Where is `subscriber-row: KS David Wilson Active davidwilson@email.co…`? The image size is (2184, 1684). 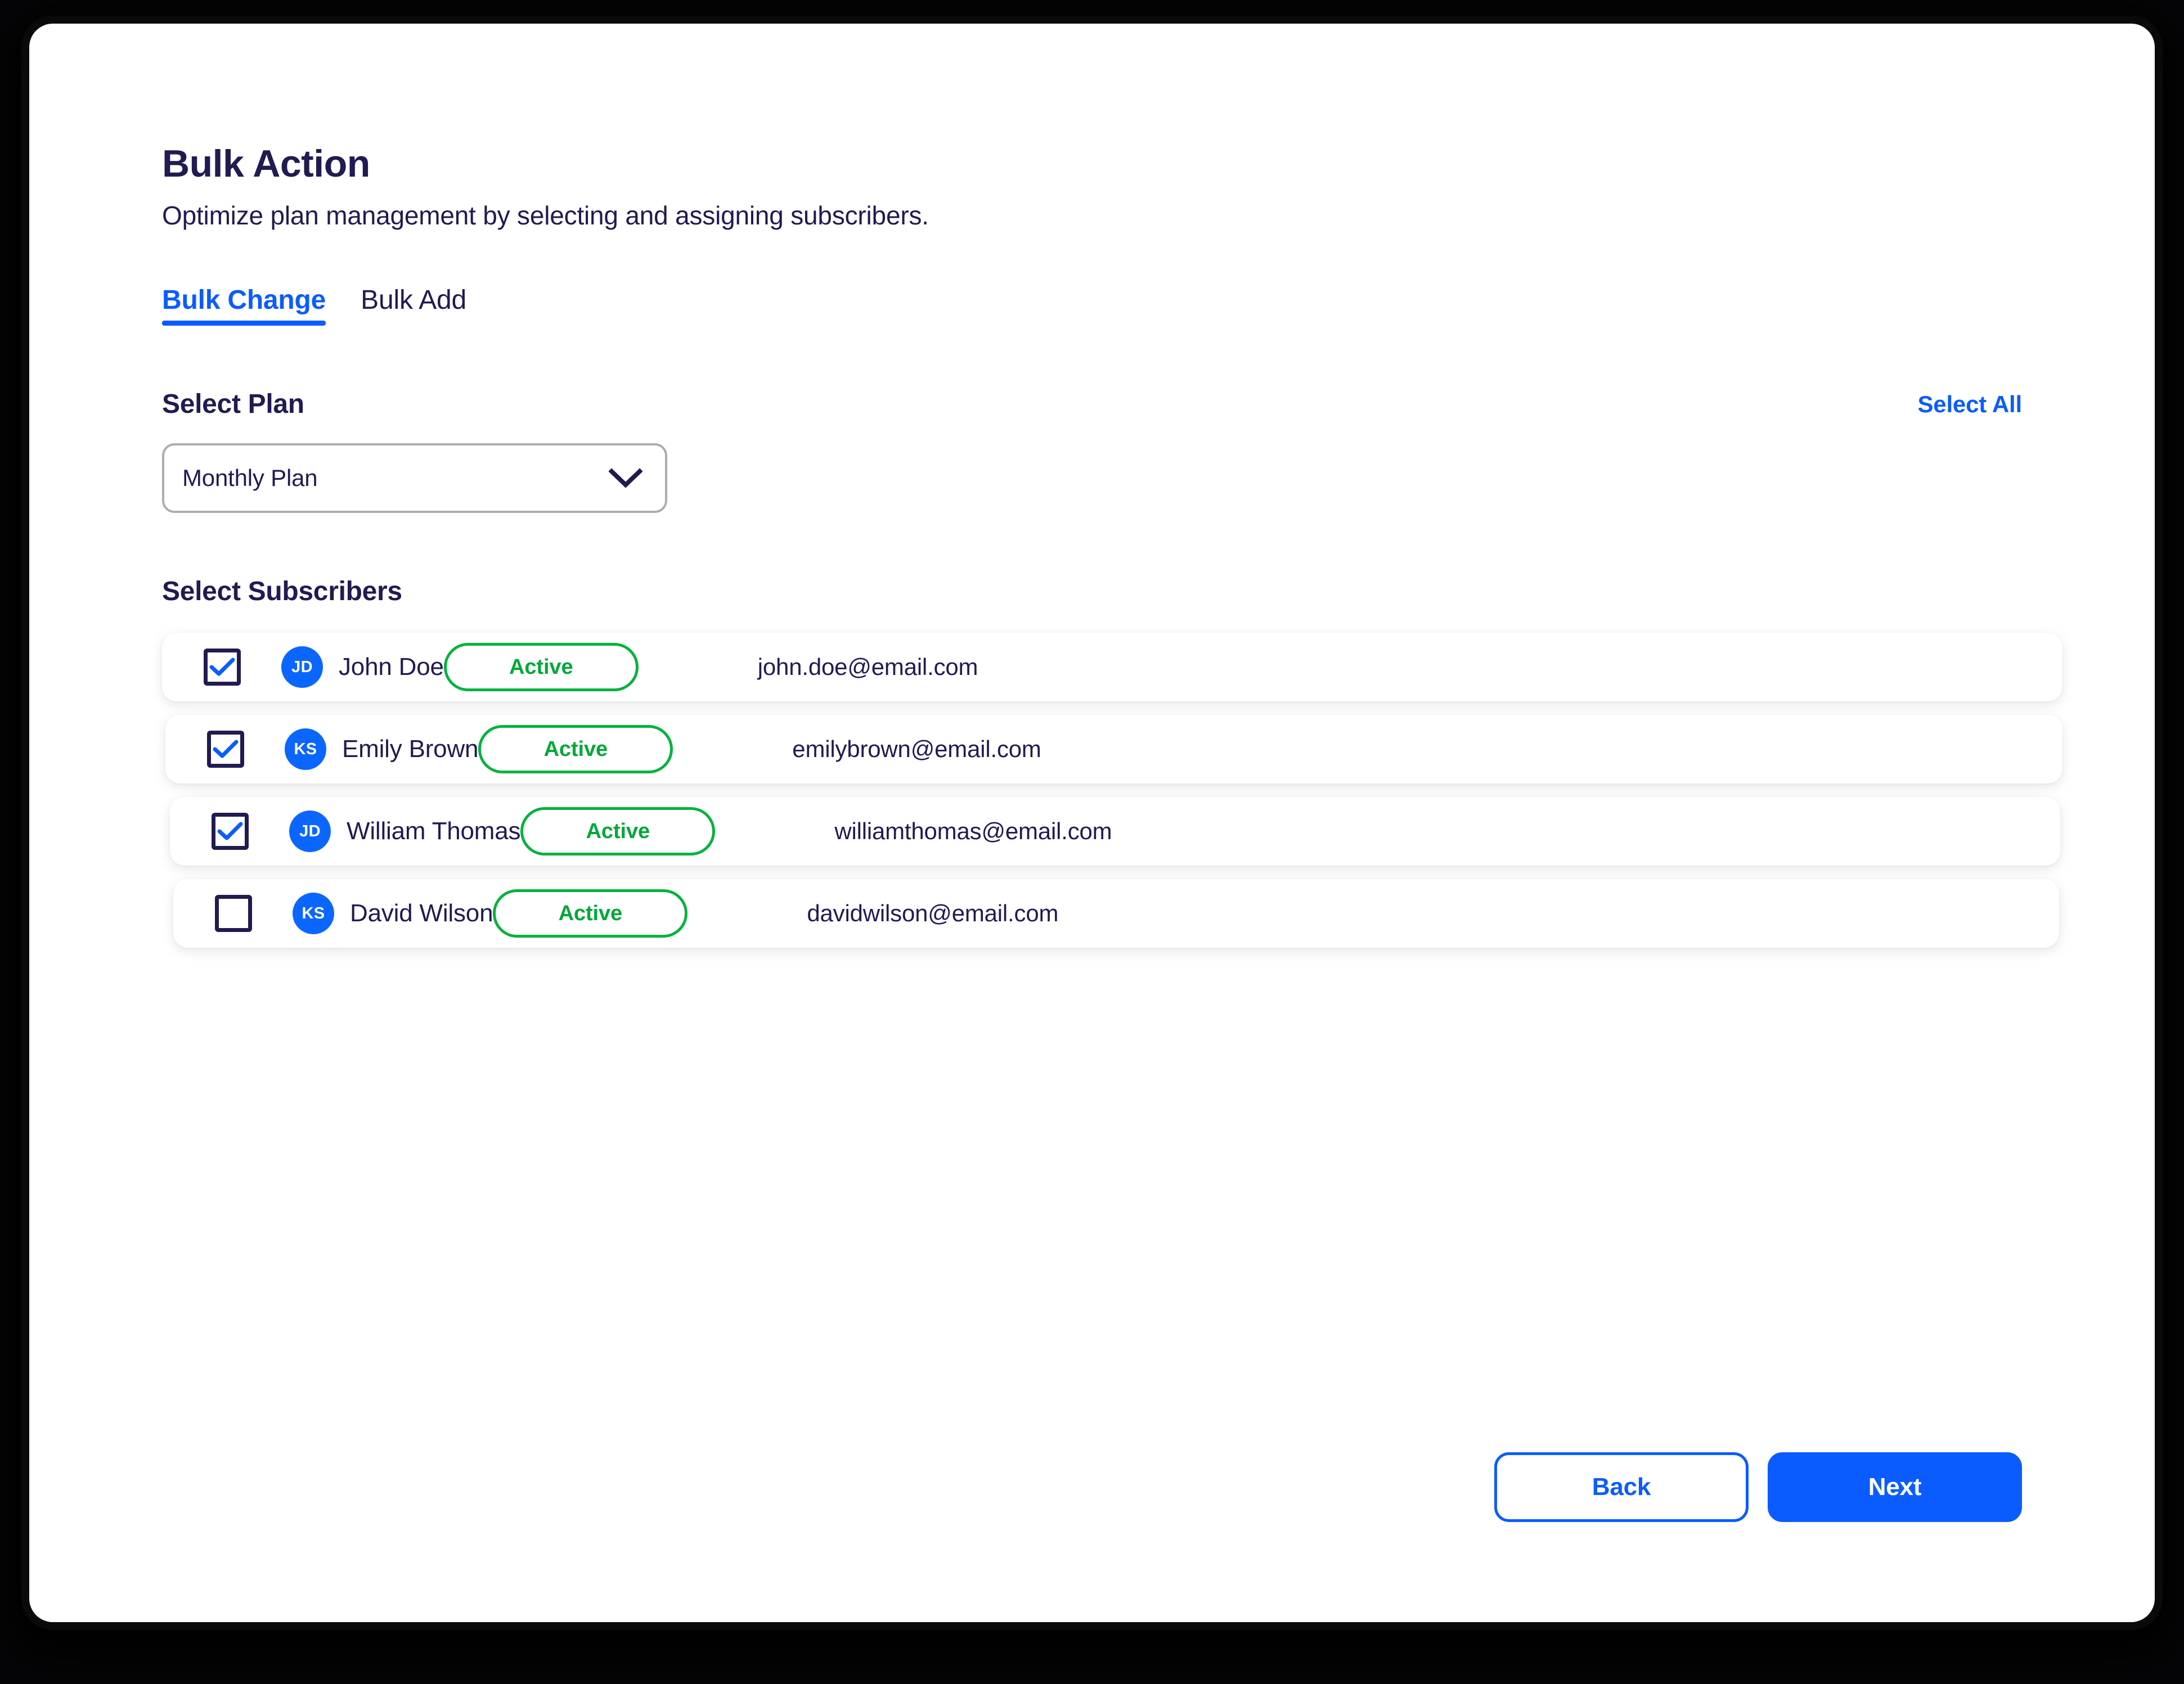 subscriber-row: KS David Wilson Active davidwilson@email.co… is located at coordinates (1116, 913).